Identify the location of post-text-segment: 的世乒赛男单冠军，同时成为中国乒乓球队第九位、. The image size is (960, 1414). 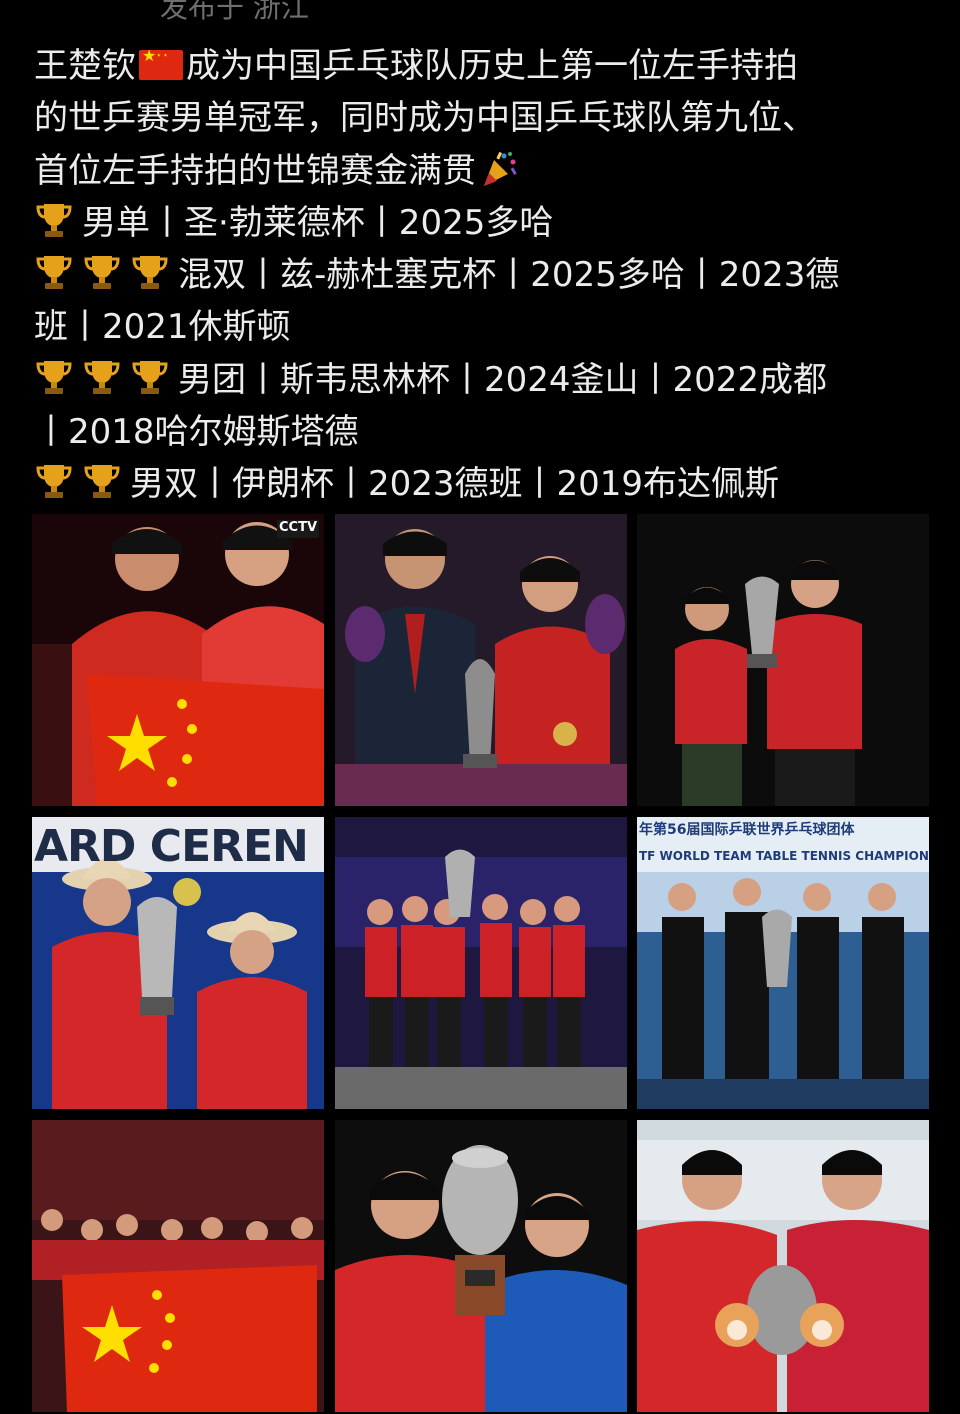
(425, 118).